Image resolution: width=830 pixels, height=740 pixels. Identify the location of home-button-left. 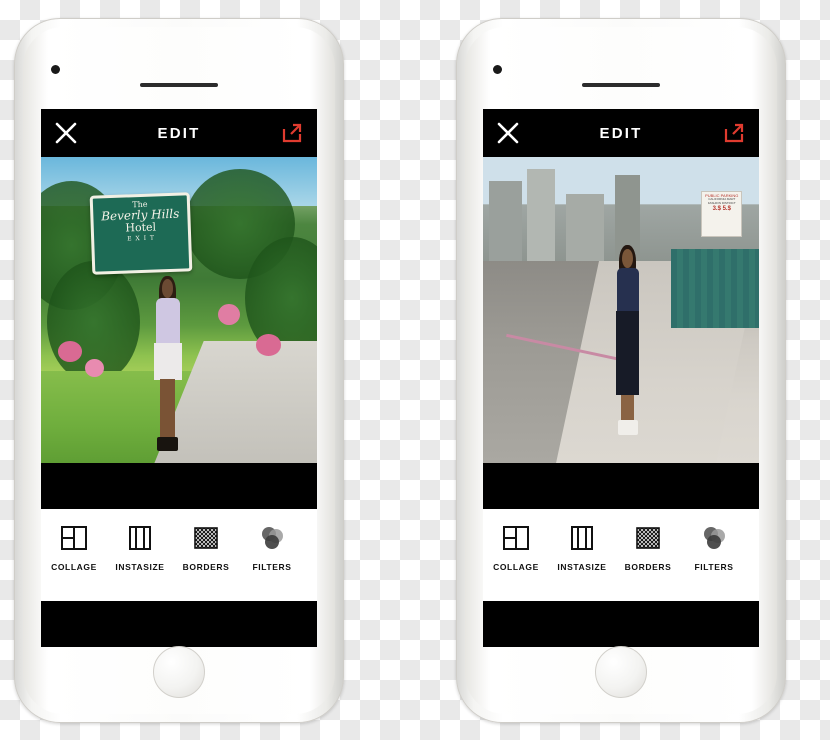
(179, 672).